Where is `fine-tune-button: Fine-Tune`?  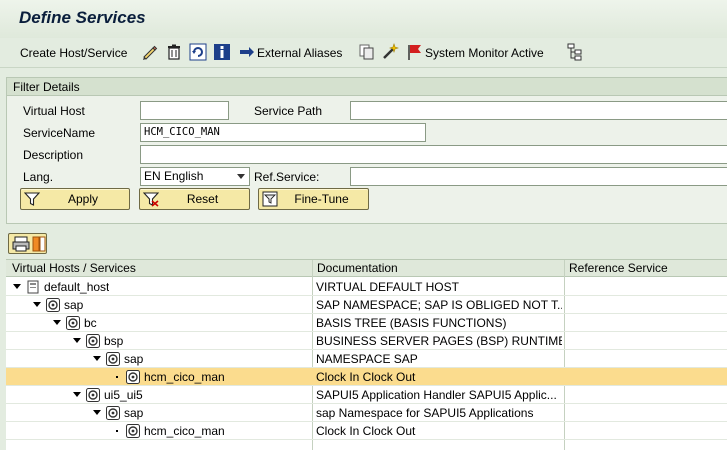
fine-tune-button: Fine-Tune is located at coordinates (313, 199).